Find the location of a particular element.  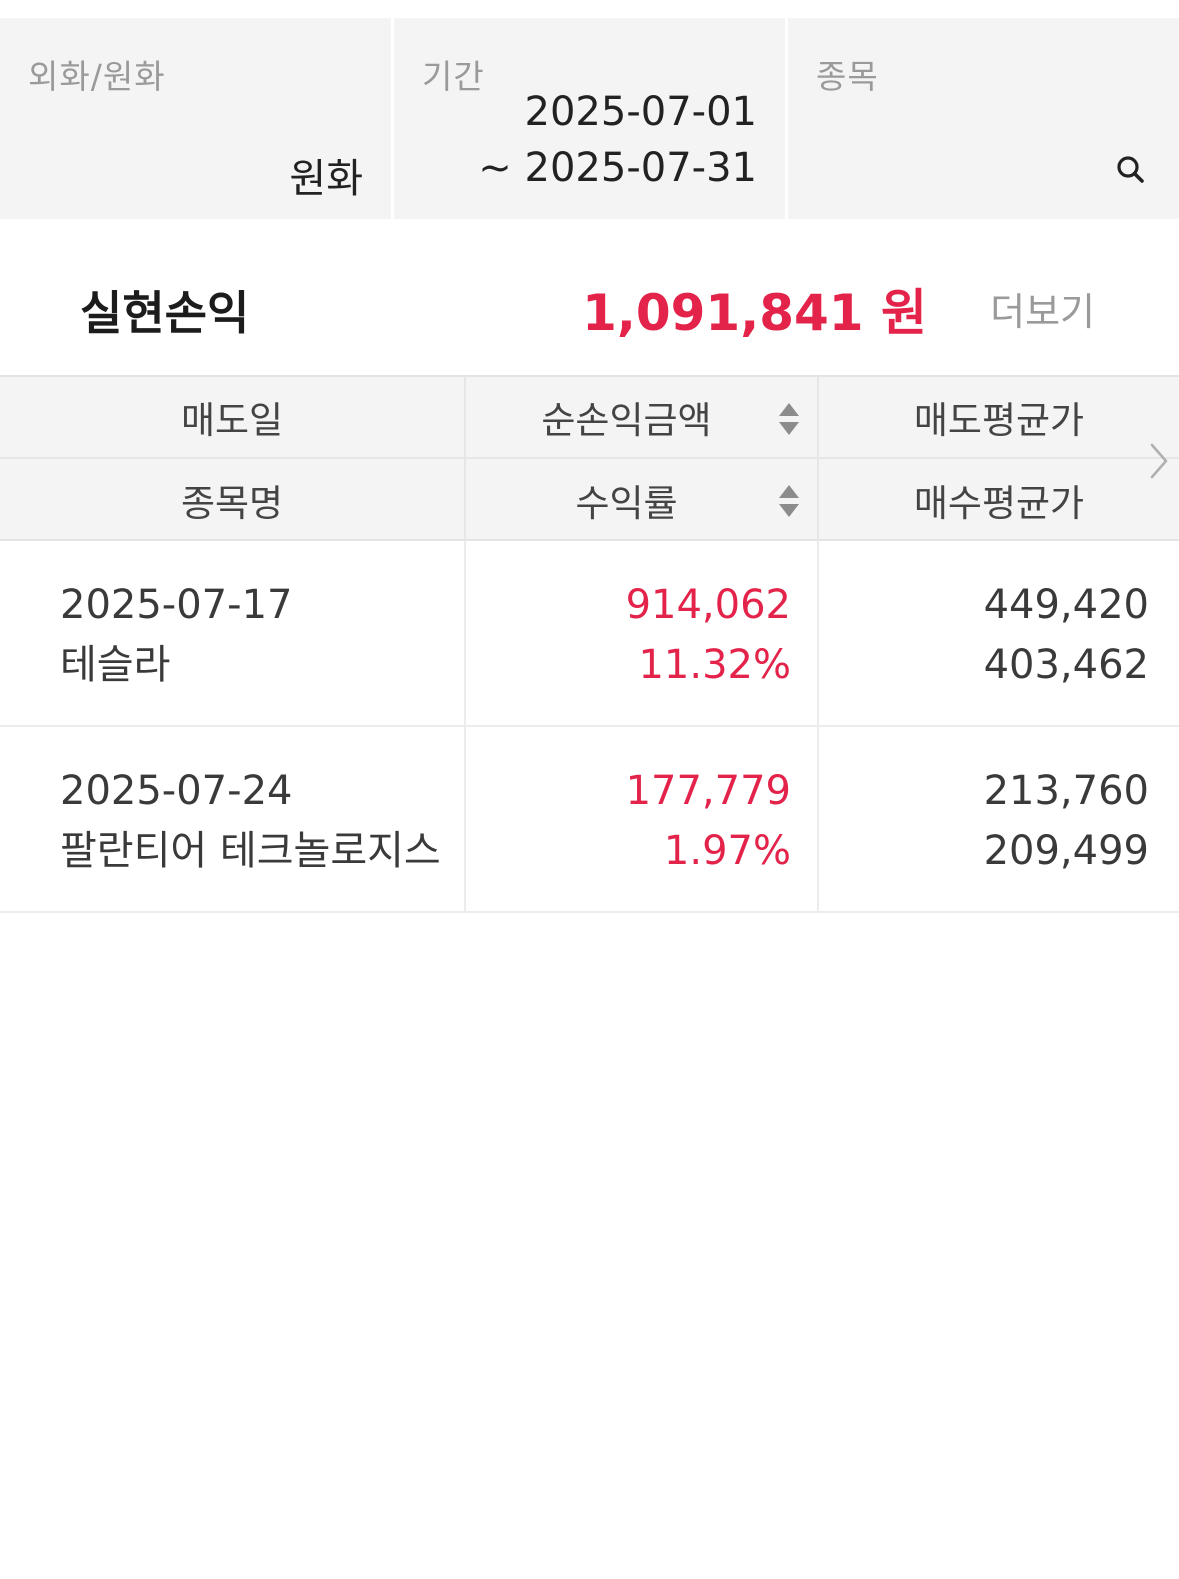

header-row-2: 종목명 수익률 매수평균가 is located at coordinates (589, 500).